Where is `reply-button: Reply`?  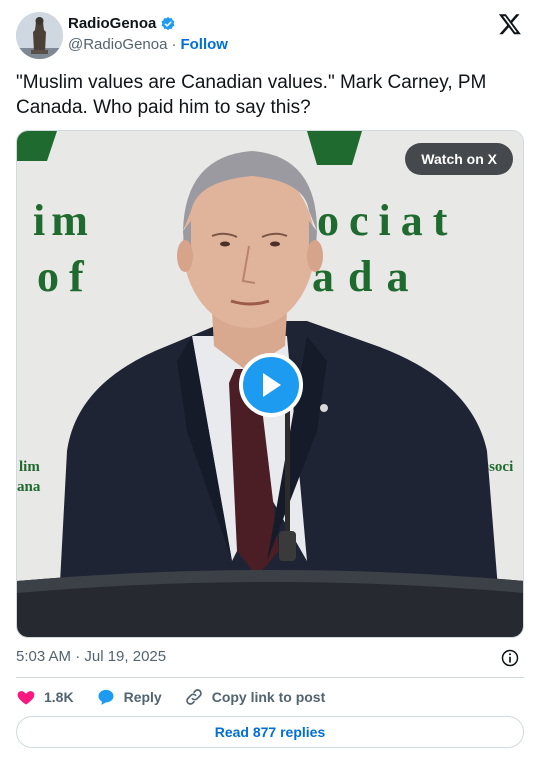
reply-button: Reply is located at coordinates (129, 697).